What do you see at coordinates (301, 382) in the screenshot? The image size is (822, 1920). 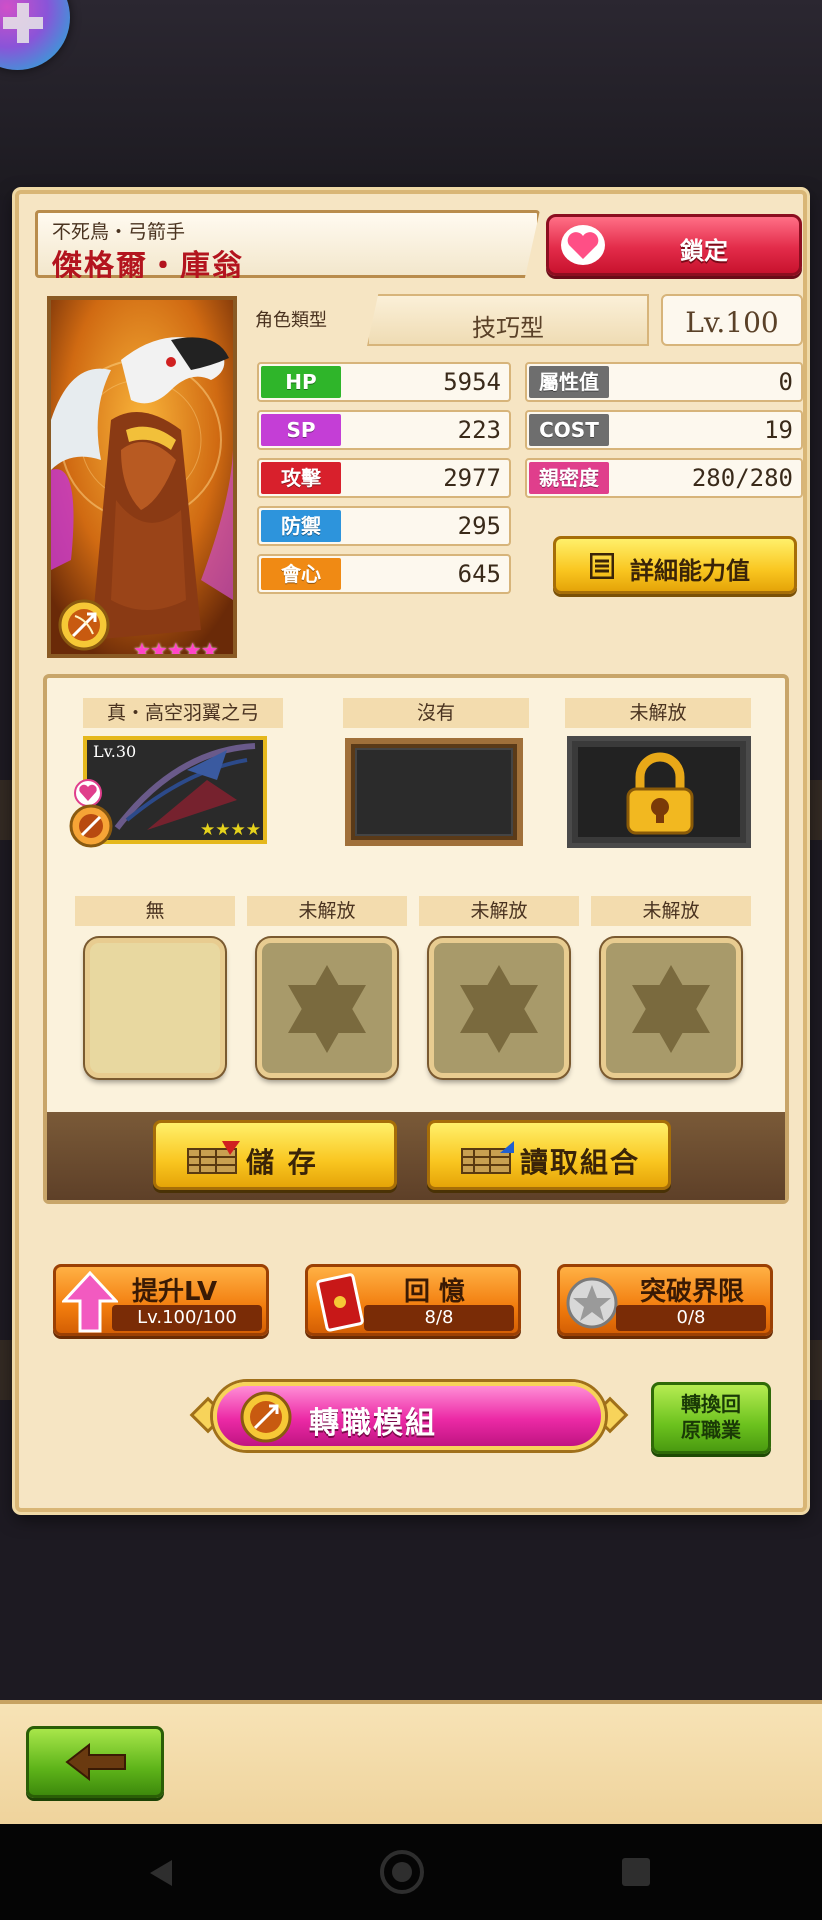 I see `stat-hp-label: HP` at bounding box center [301, 382].